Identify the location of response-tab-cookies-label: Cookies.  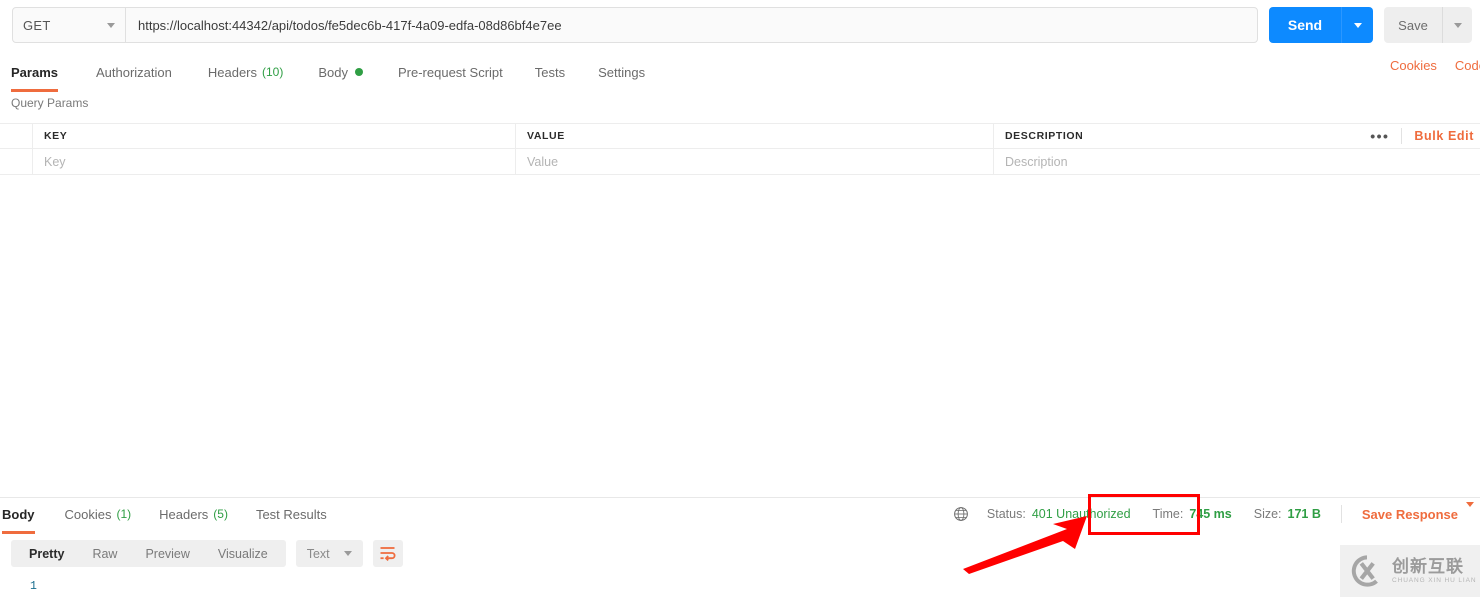
(88, 514).